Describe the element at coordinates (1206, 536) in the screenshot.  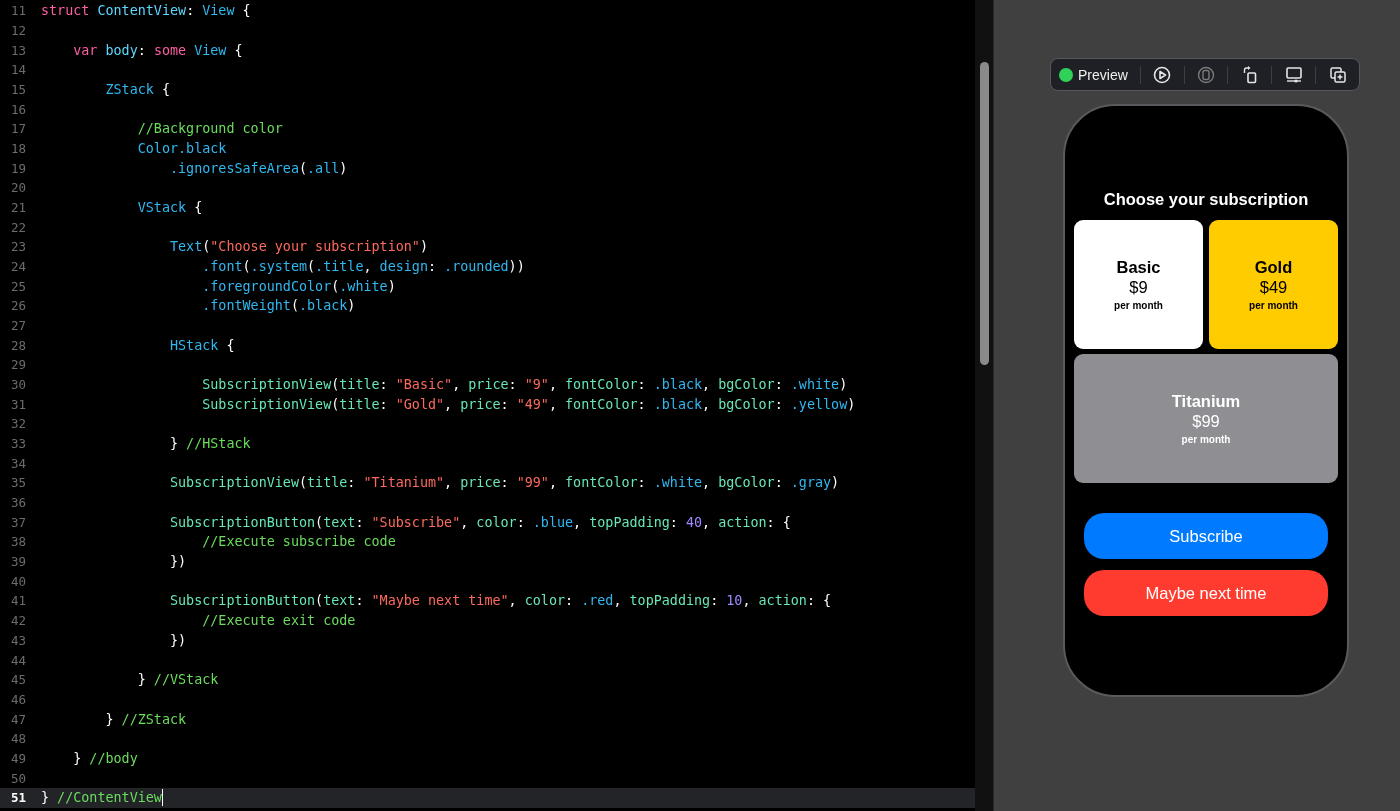
I see `subscribe-button: Subscribe` at that location.